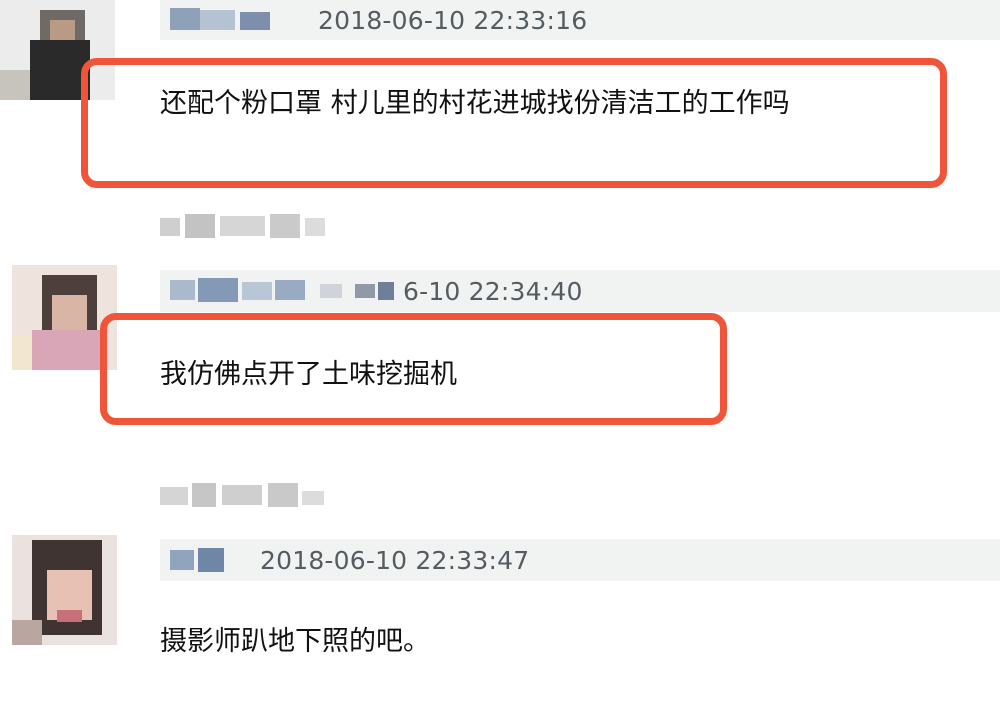 The image size is (1000, 701). Describe the element at coordinates (475, 103) in the screenshot. I see `comment-text: 还配个粉口罩 村儿里的村花进城找份清洁工的工作吗` at that location.